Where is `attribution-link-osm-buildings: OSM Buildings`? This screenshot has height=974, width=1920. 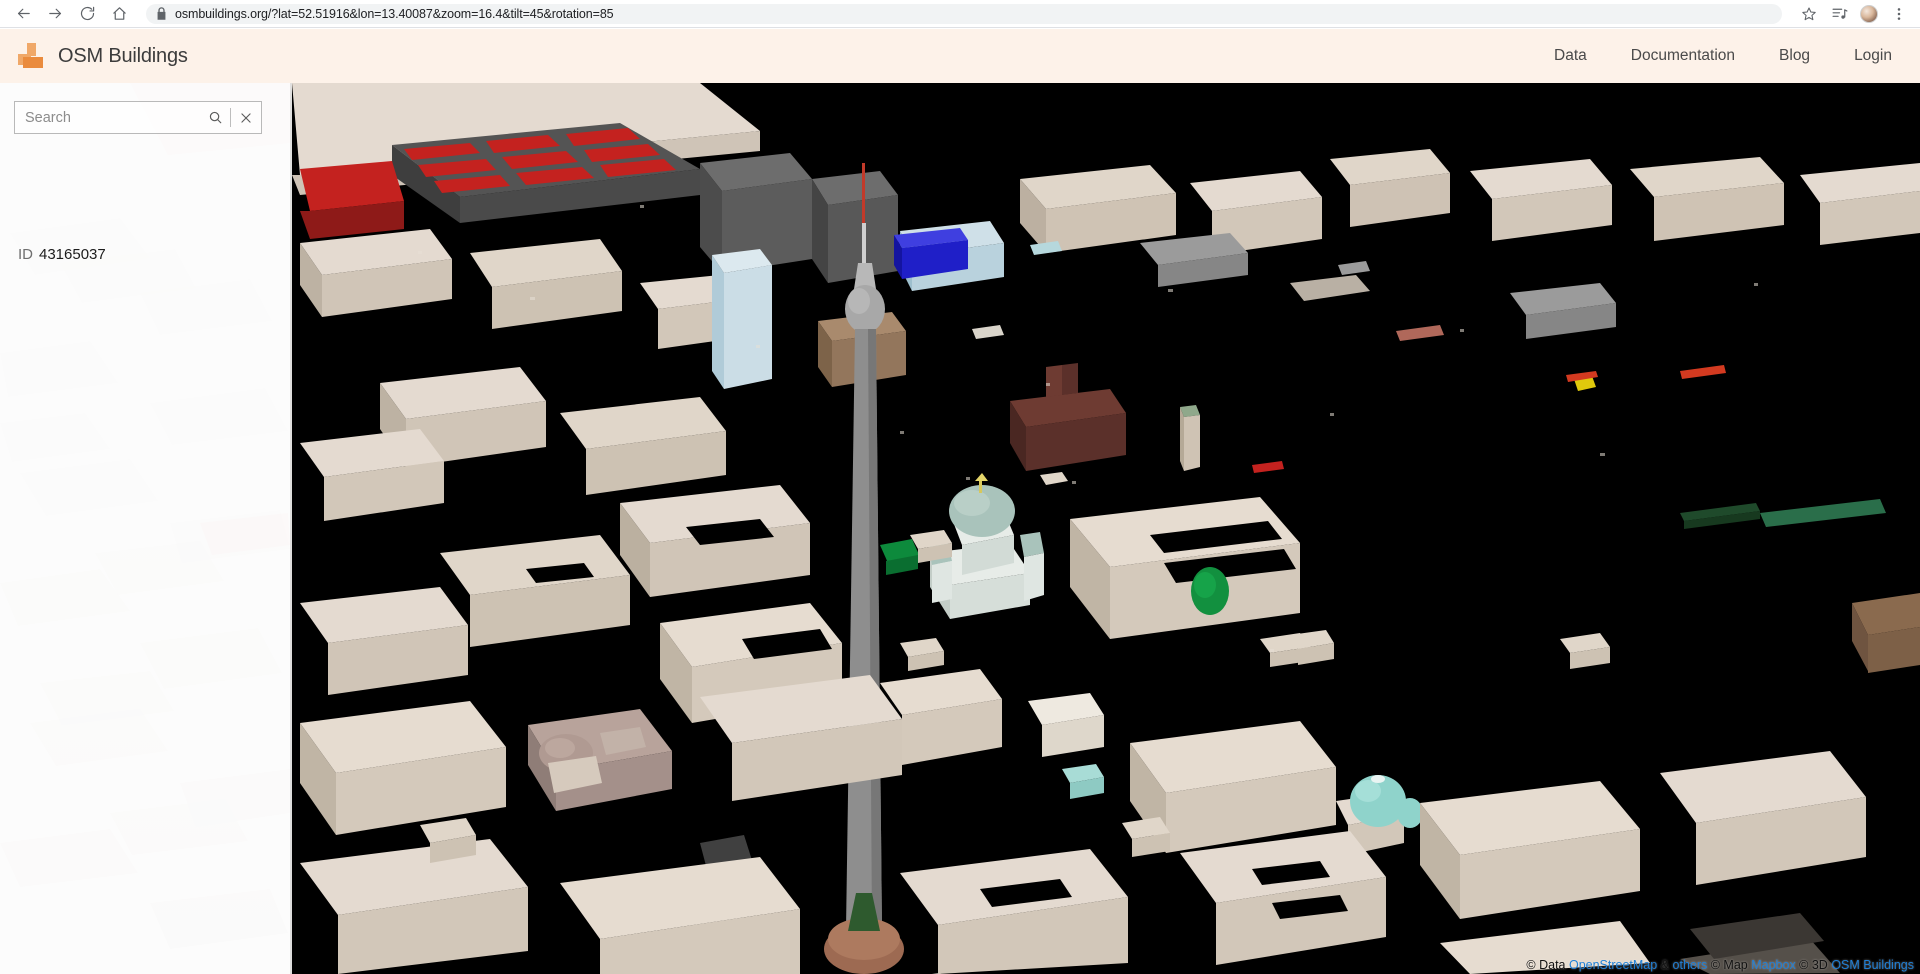 attribution-link-osm-buildings: OSM Buildings is located at coordinates (1872, 965).